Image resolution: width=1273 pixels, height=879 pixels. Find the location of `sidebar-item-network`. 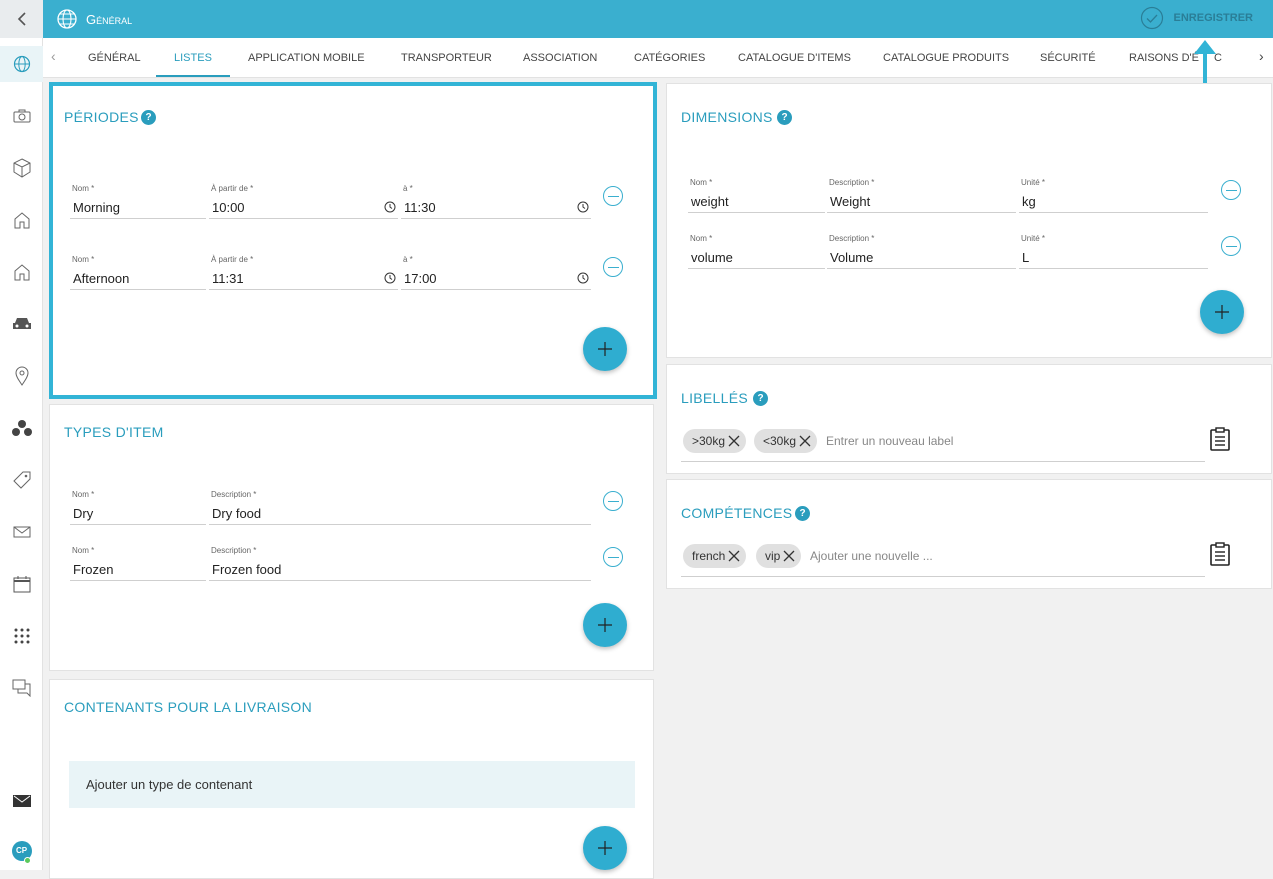

sidebar-item-network is located at coordinates (21, 428).